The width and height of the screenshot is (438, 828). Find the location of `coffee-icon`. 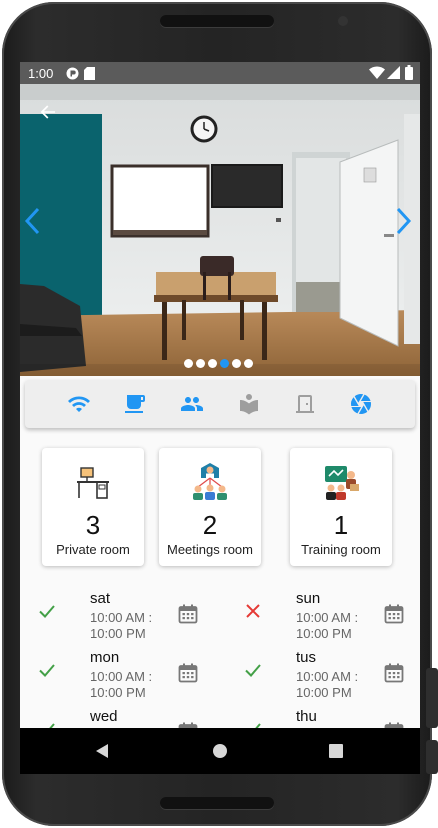

coffee-icon is located at coordinates (135, 404).